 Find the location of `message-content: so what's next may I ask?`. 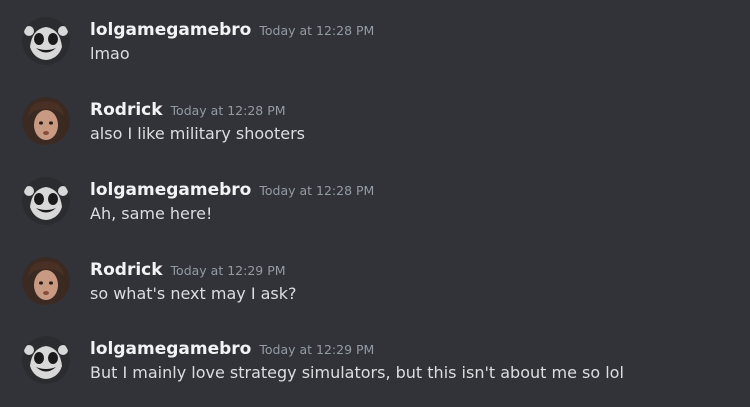

message-content: so what's next may I ask? is located at coordinates (193, 293).